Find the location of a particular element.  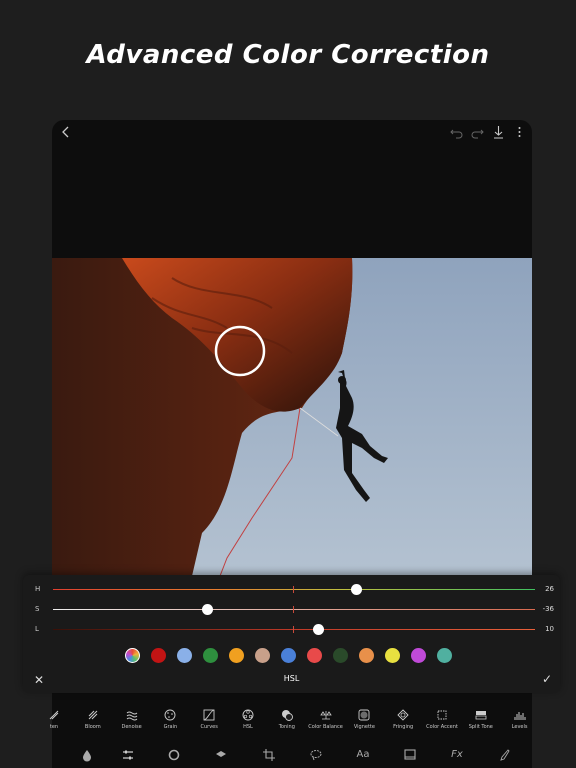

tool-curves: Curves is located at coordinates (209, 716).